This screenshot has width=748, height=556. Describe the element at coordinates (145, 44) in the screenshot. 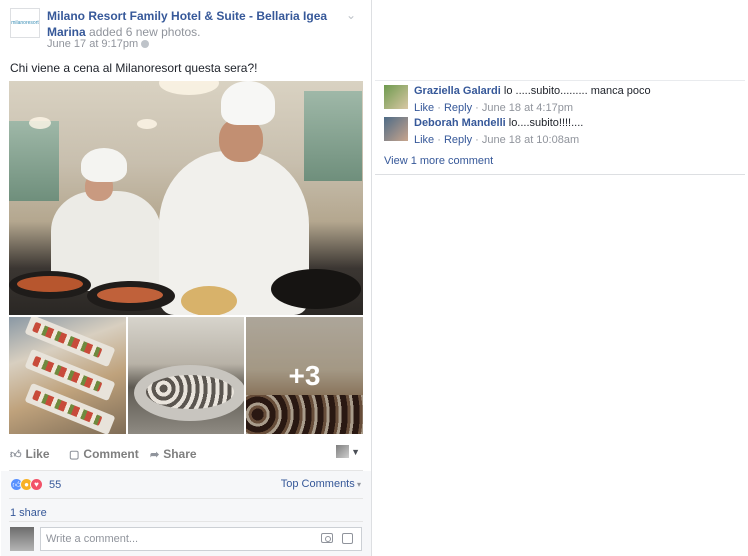

I see `globe-icon` at that location.